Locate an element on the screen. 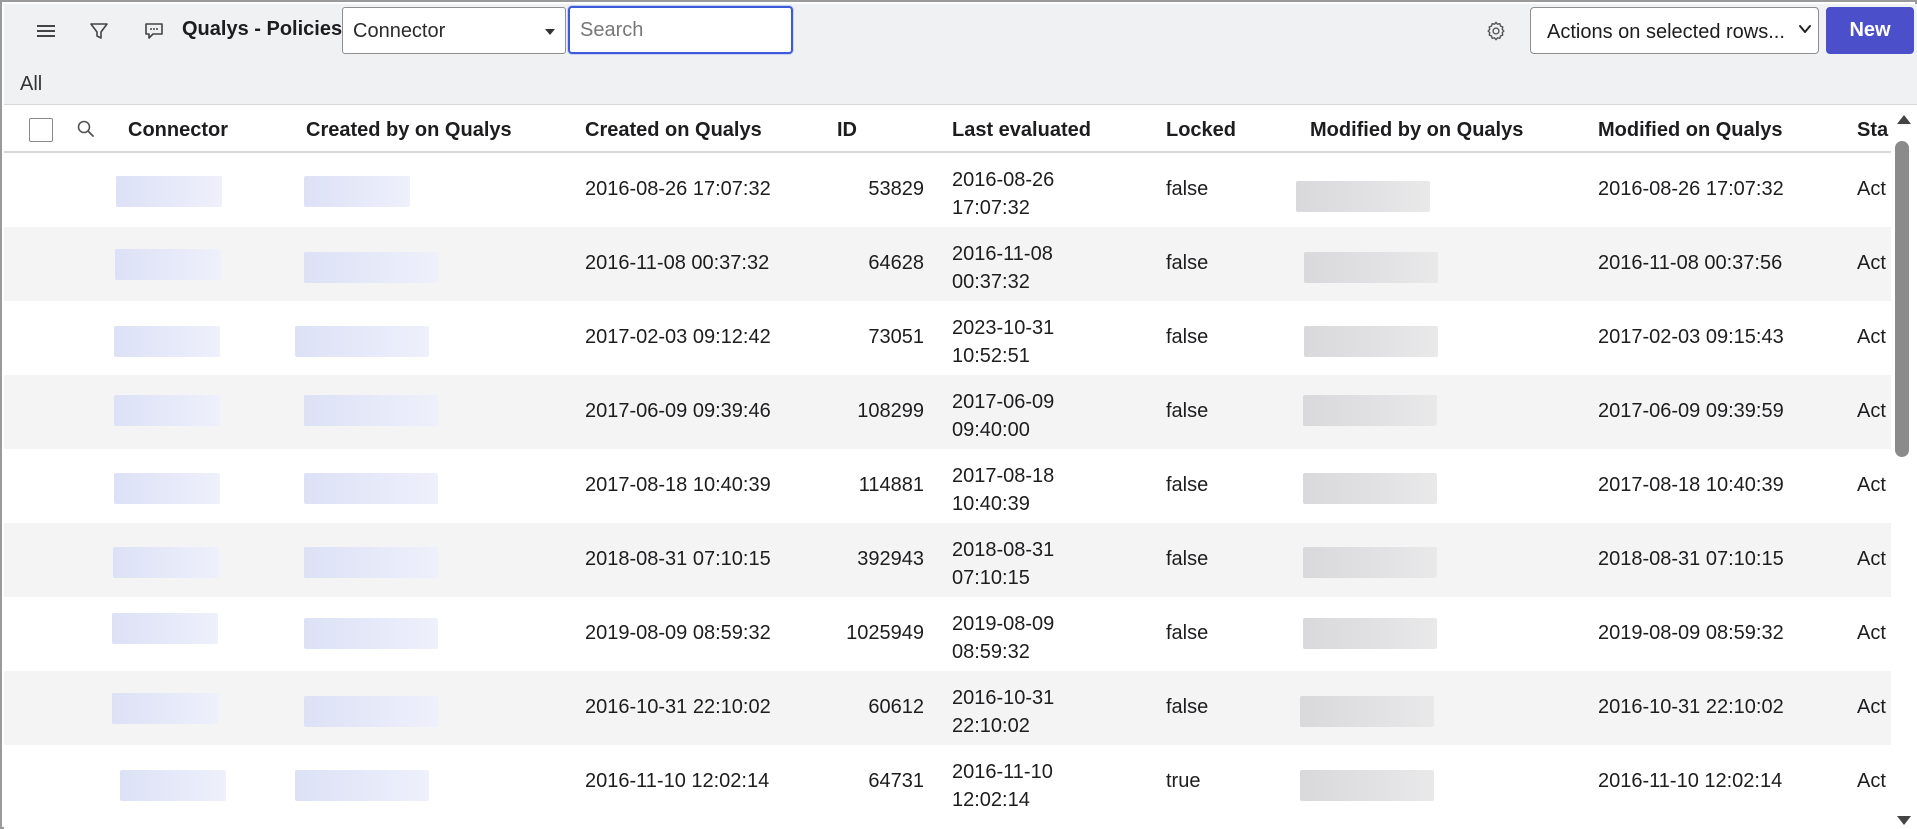 Image resolution: width=1917 pixels, height=829 pixels. last-evaluated-date: 2023-10-31 is located at coordinates (1003, 328).